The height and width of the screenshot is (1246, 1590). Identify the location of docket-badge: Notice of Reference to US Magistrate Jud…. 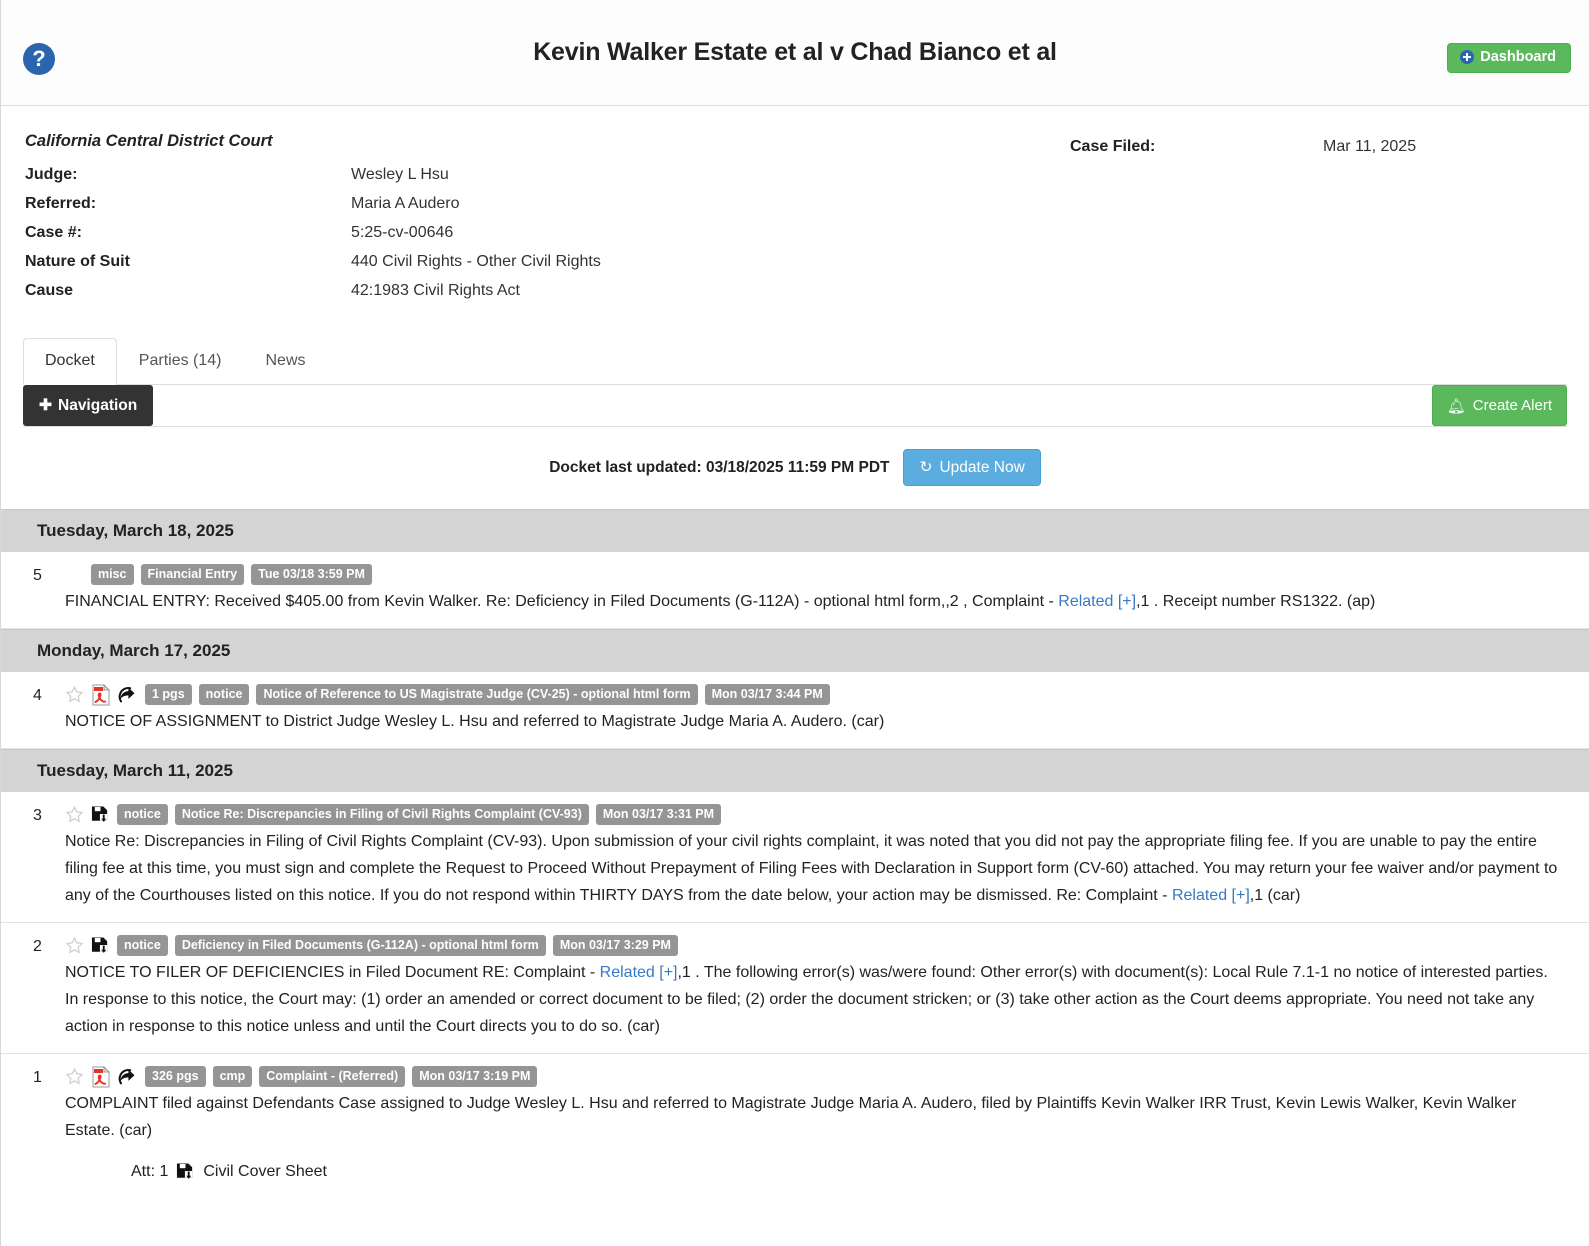
(477, 694).